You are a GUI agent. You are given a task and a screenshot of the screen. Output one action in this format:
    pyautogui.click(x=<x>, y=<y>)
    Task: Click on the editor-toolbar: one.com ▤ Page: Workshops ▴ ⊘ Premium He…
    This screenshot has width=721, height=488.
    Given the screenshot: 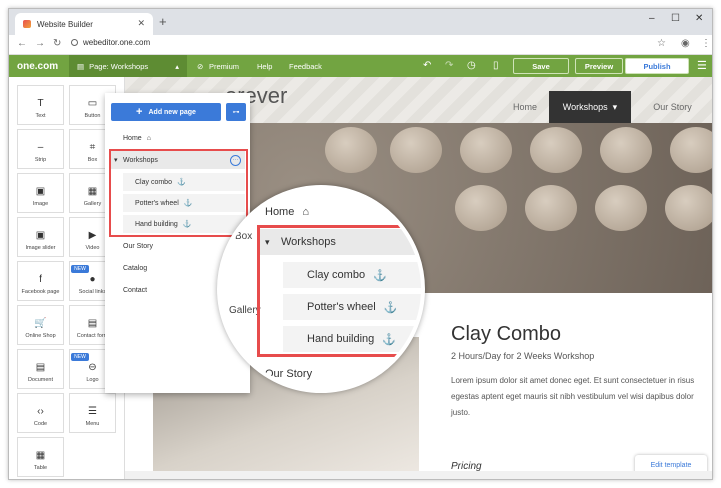 What is the action you would take?
    pyautogui.click(x=360, y=66)
    